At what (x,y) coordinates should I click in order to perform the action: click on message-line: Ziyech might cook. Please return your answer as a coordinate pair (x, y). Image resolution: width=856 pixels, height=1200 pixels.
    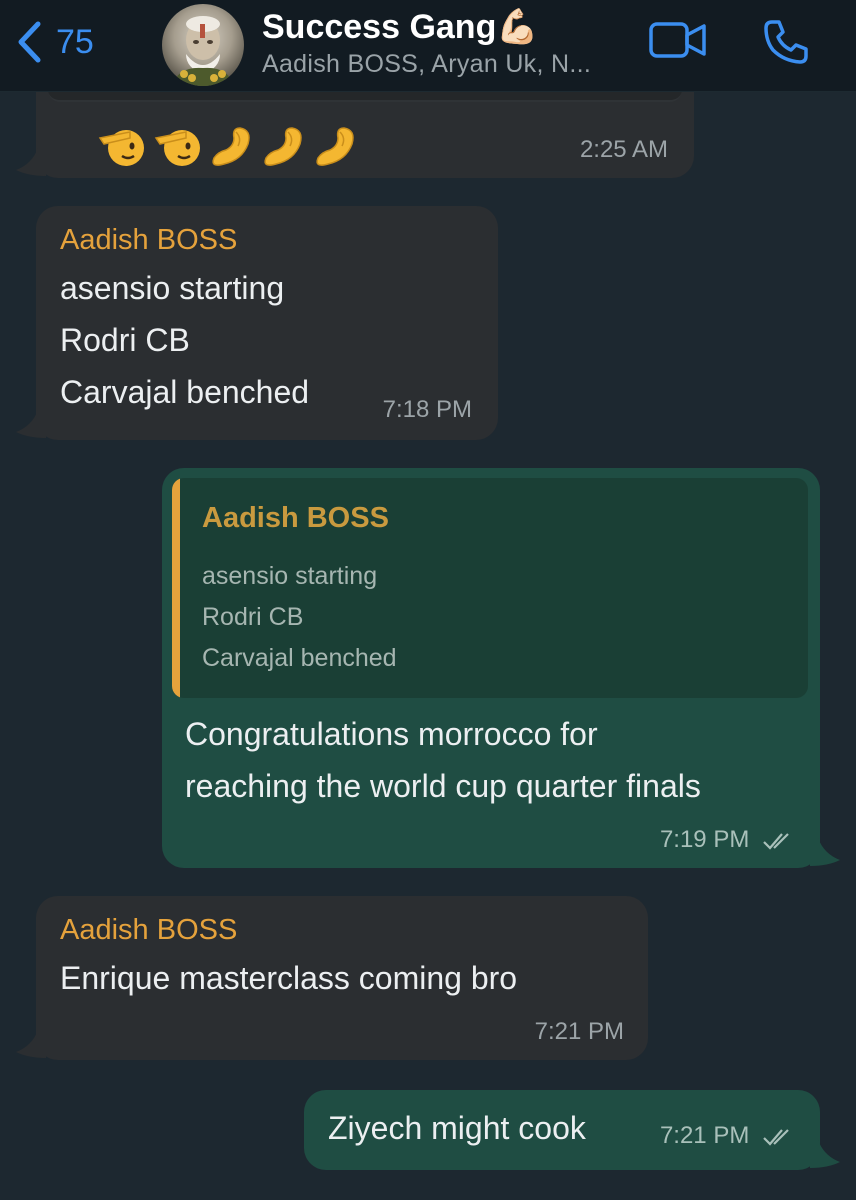
    Looking at the image, I should click on (457, 1128).